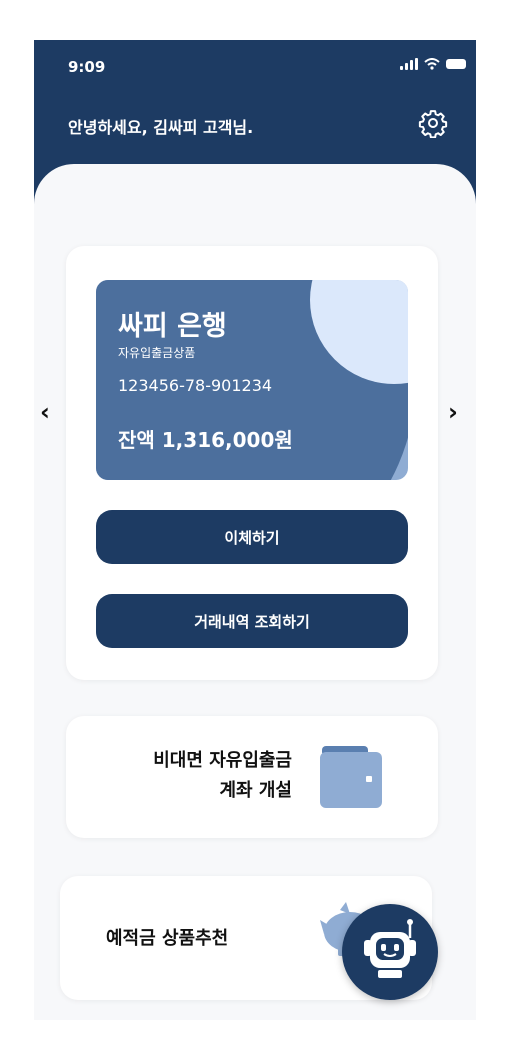  Describe the element at coordinates (222, 776) in the screenshot. I see `open-account-text: 비대면 자유입출금 계좌 개설` at that location.